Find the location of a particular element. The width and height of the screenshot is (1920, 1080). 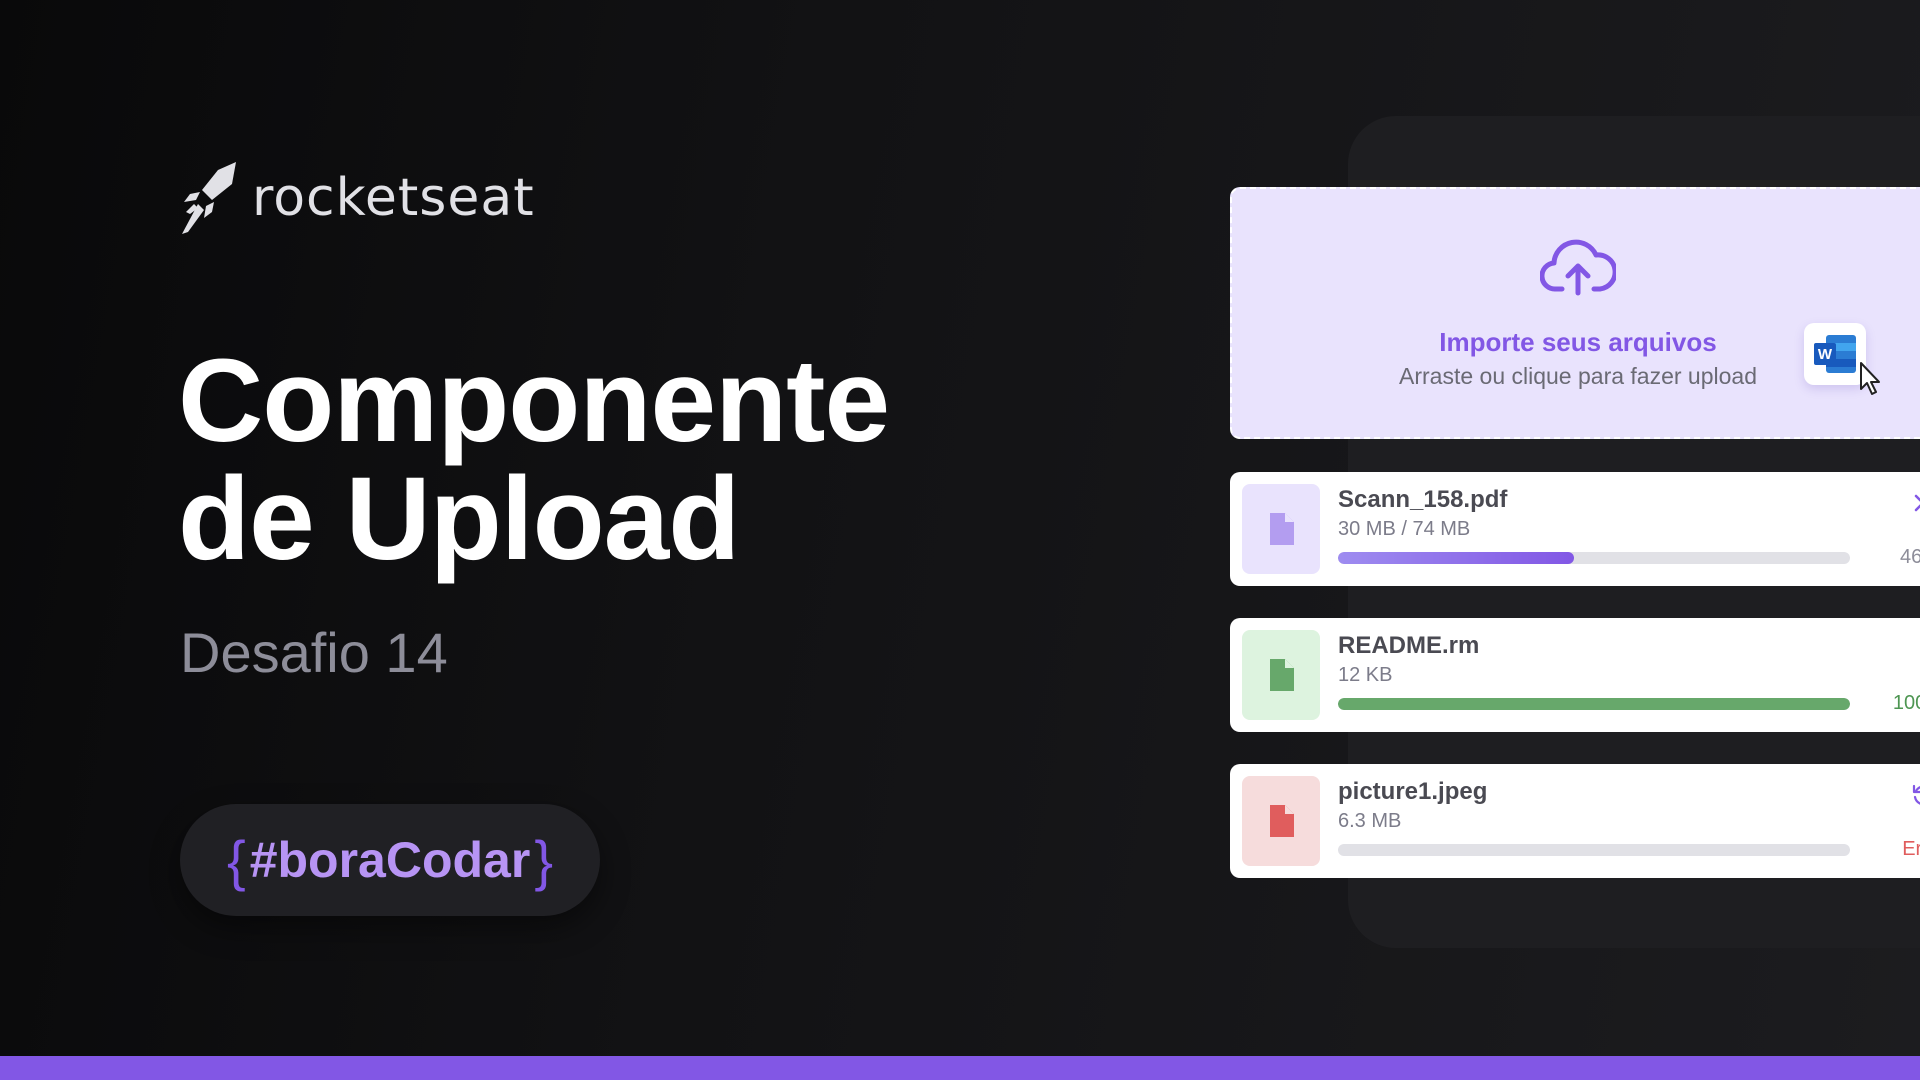

close-icon is located at coordinates (1915, 503).